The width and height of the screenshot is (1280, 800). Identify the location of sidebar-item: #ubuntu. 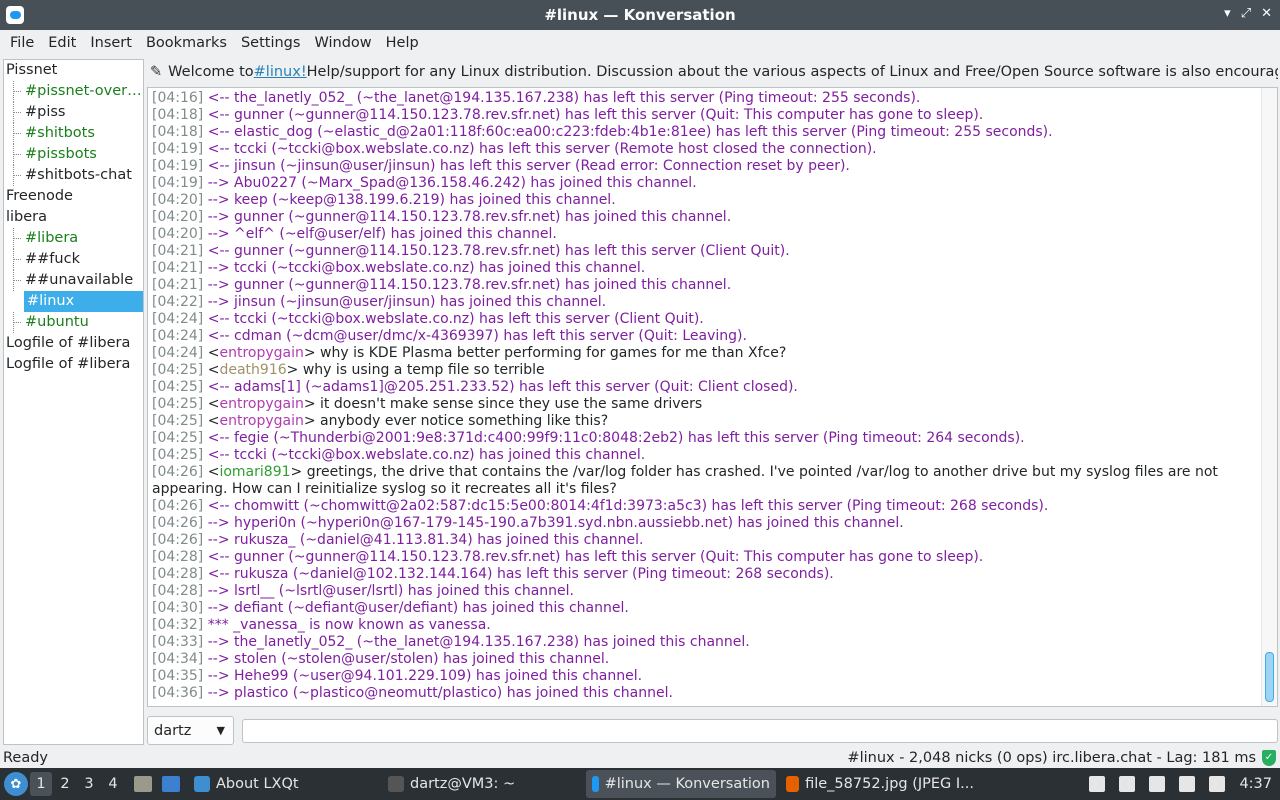
(73, 322).